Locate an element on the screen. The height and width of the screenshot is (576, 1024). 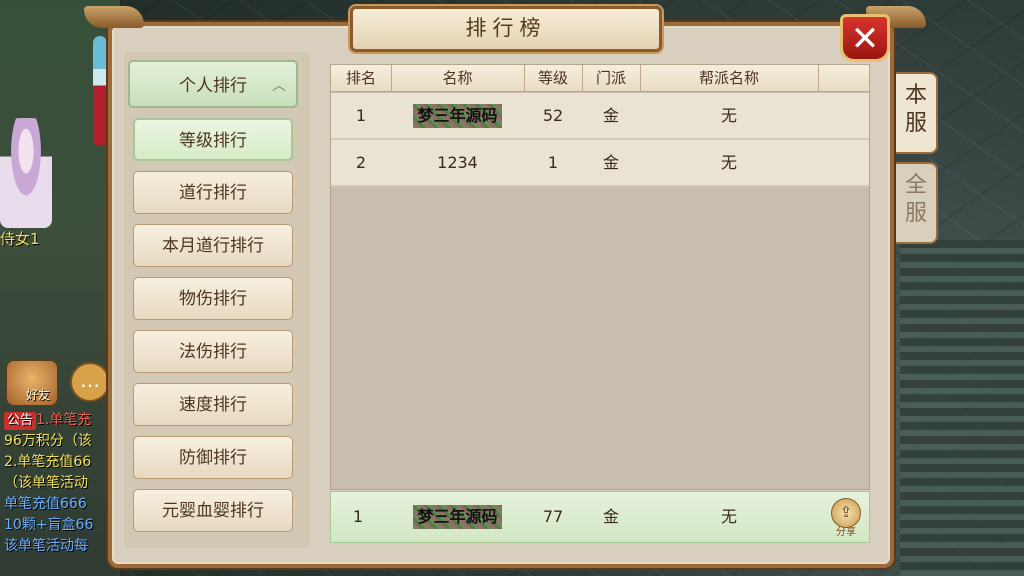
chevron-up-icon: ︿ is located at coordinates (279, 86).